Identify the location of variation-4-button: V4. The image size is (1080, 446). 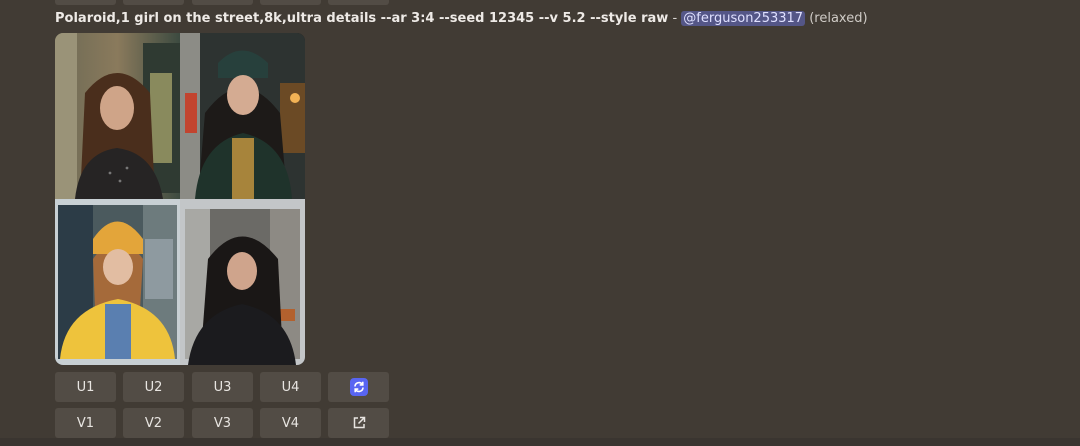
(290, 423).